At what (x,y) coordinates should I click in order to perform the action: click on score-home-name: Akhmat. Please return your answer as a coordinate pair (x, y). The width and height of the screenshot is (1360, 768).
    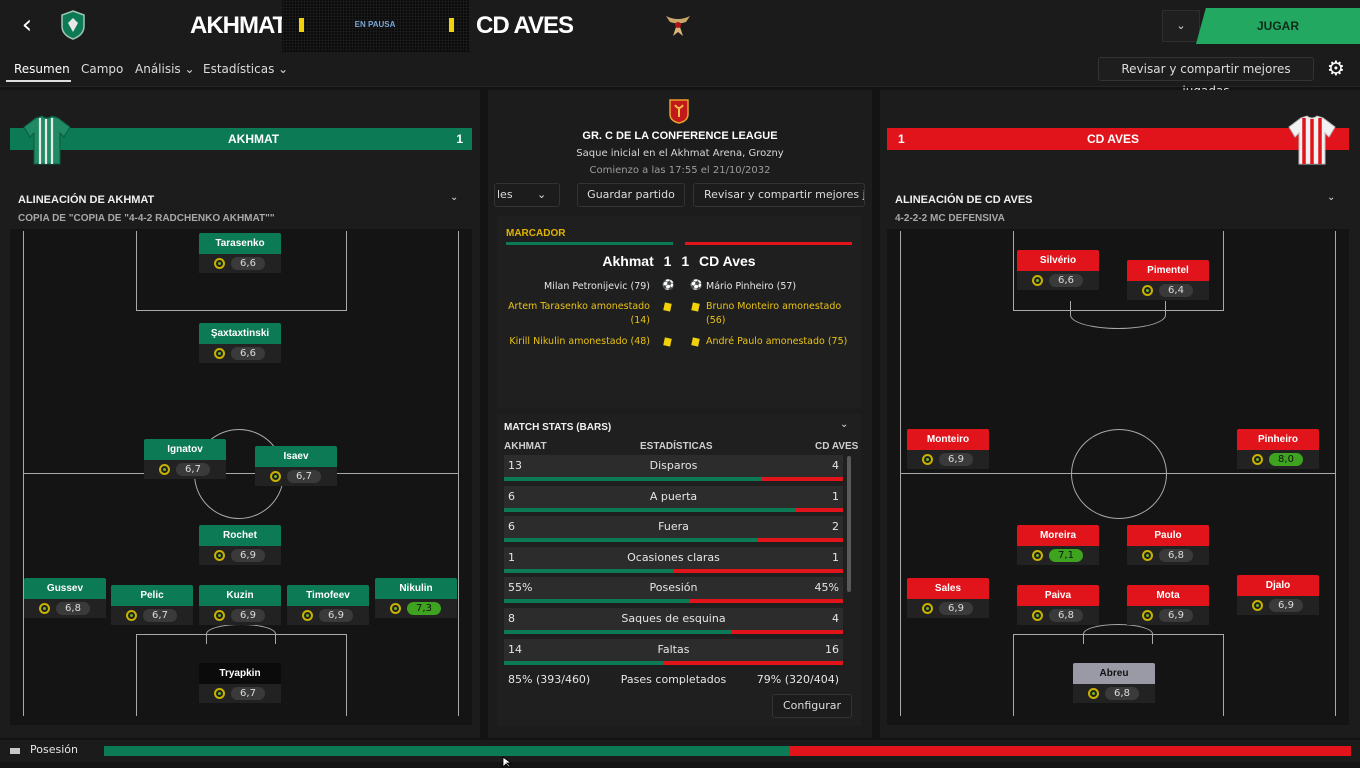
    Looking at the image, I should click on (628, 261).